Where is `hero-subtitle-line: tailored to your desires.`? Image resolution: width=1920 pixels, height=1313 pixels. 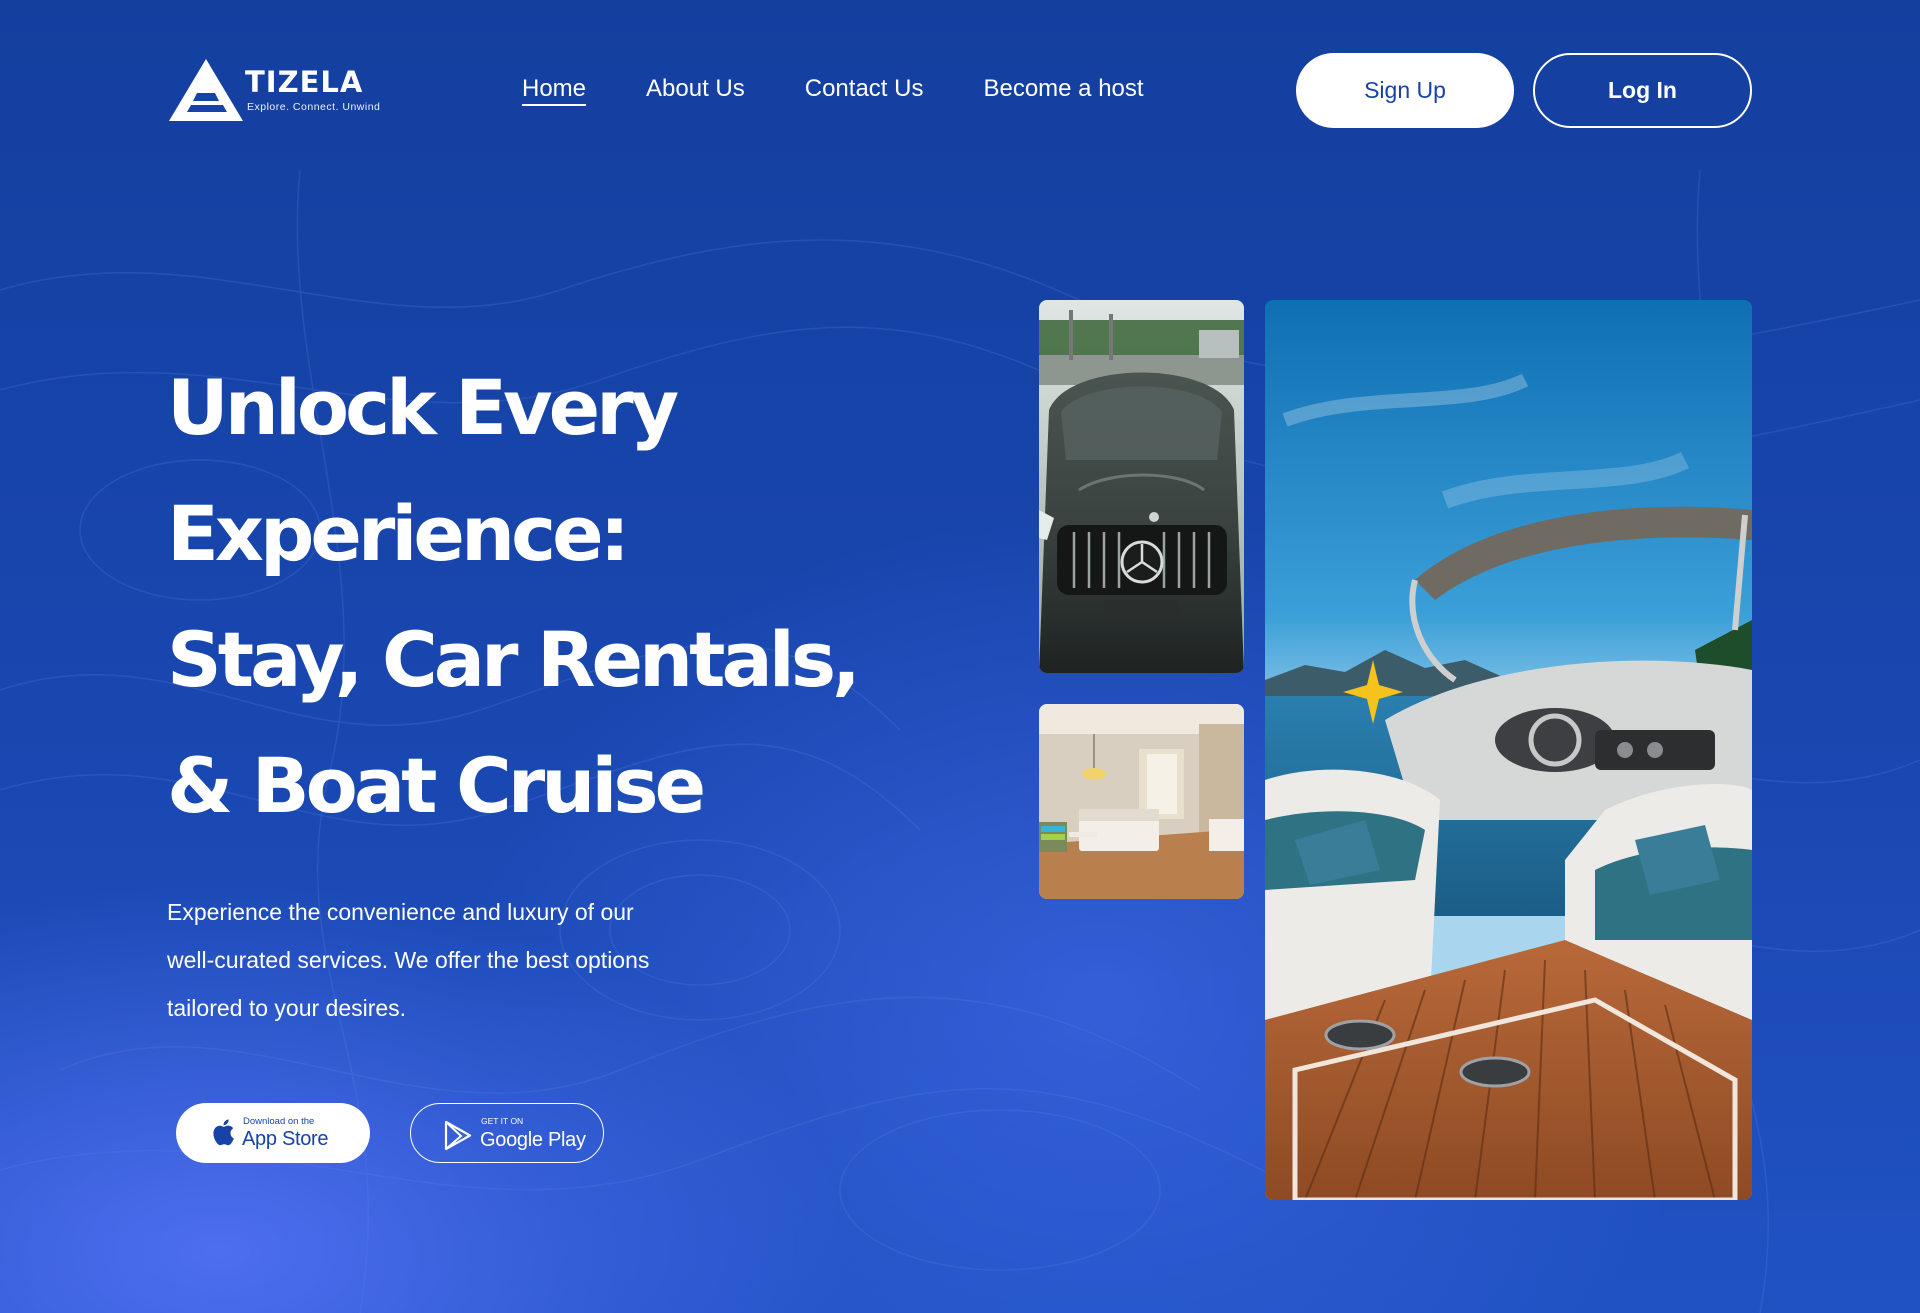
hero-subtitle-line: tailored to your desires. is located at coordinates (287, 1008).